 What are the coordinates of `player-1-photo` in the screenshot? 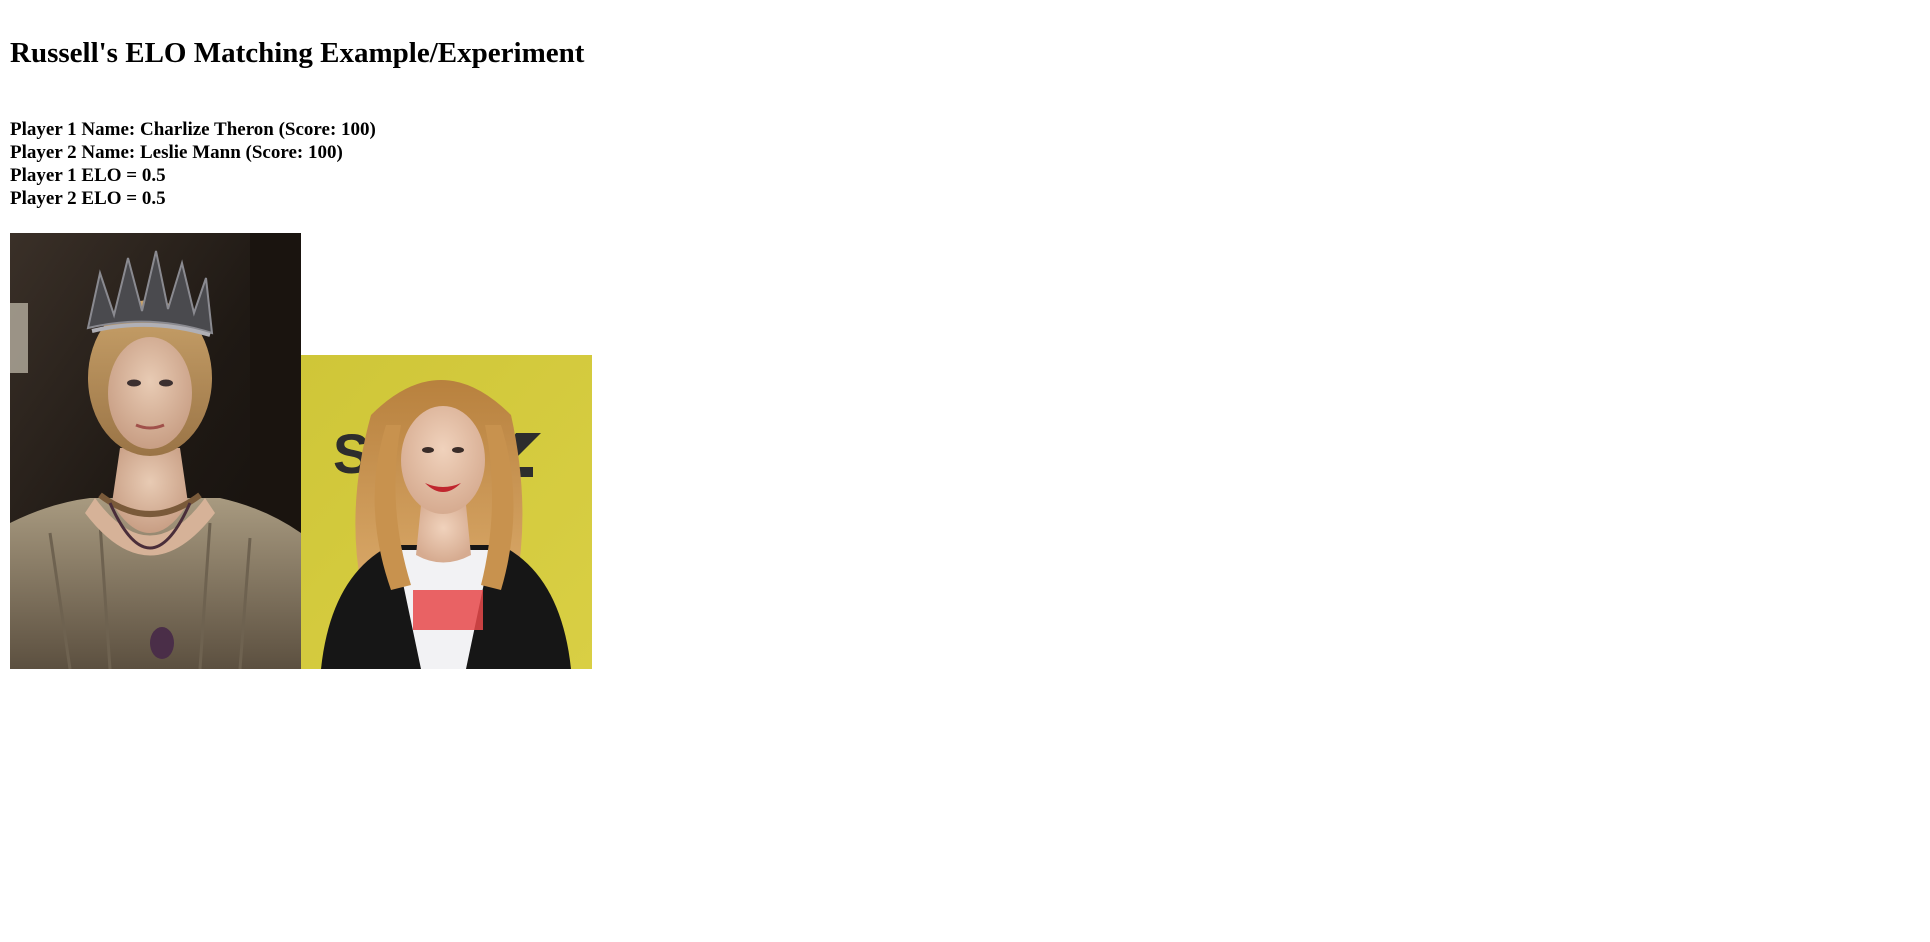 It's located at (155, 451).